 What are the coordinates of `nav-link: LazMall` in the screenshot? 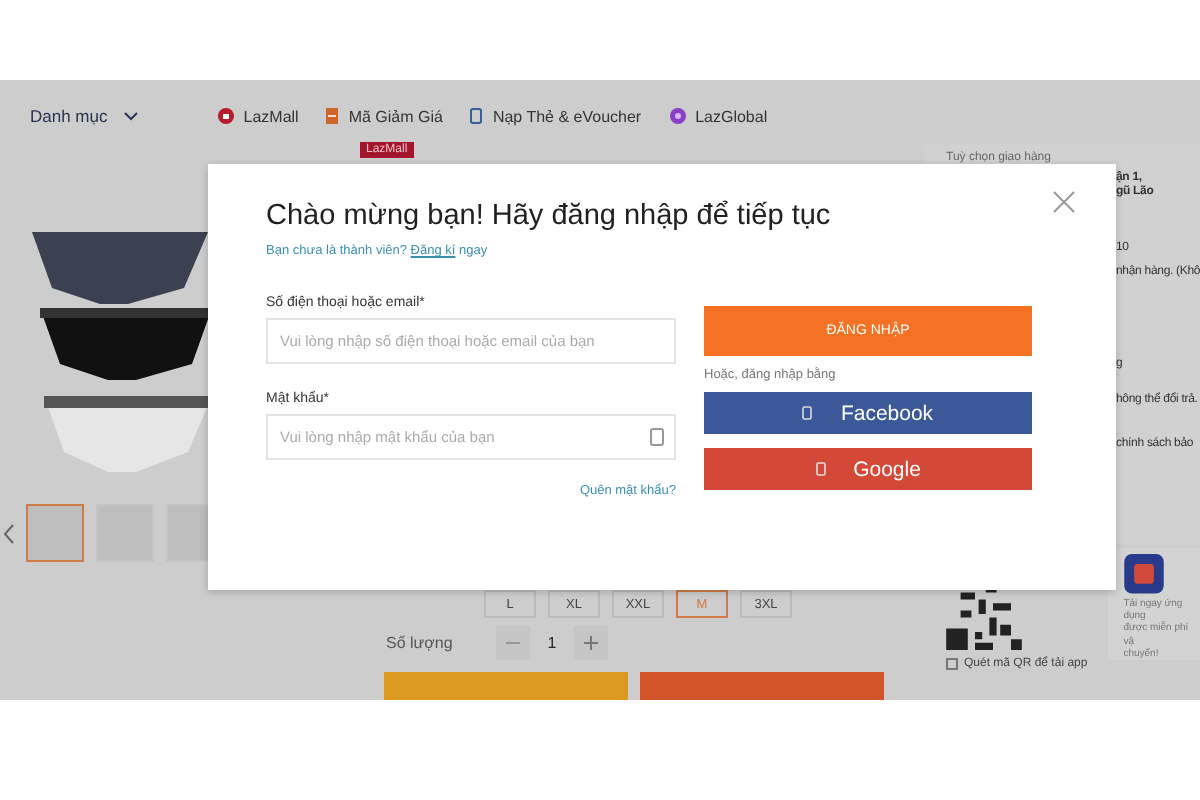 It's located at (258, 116).